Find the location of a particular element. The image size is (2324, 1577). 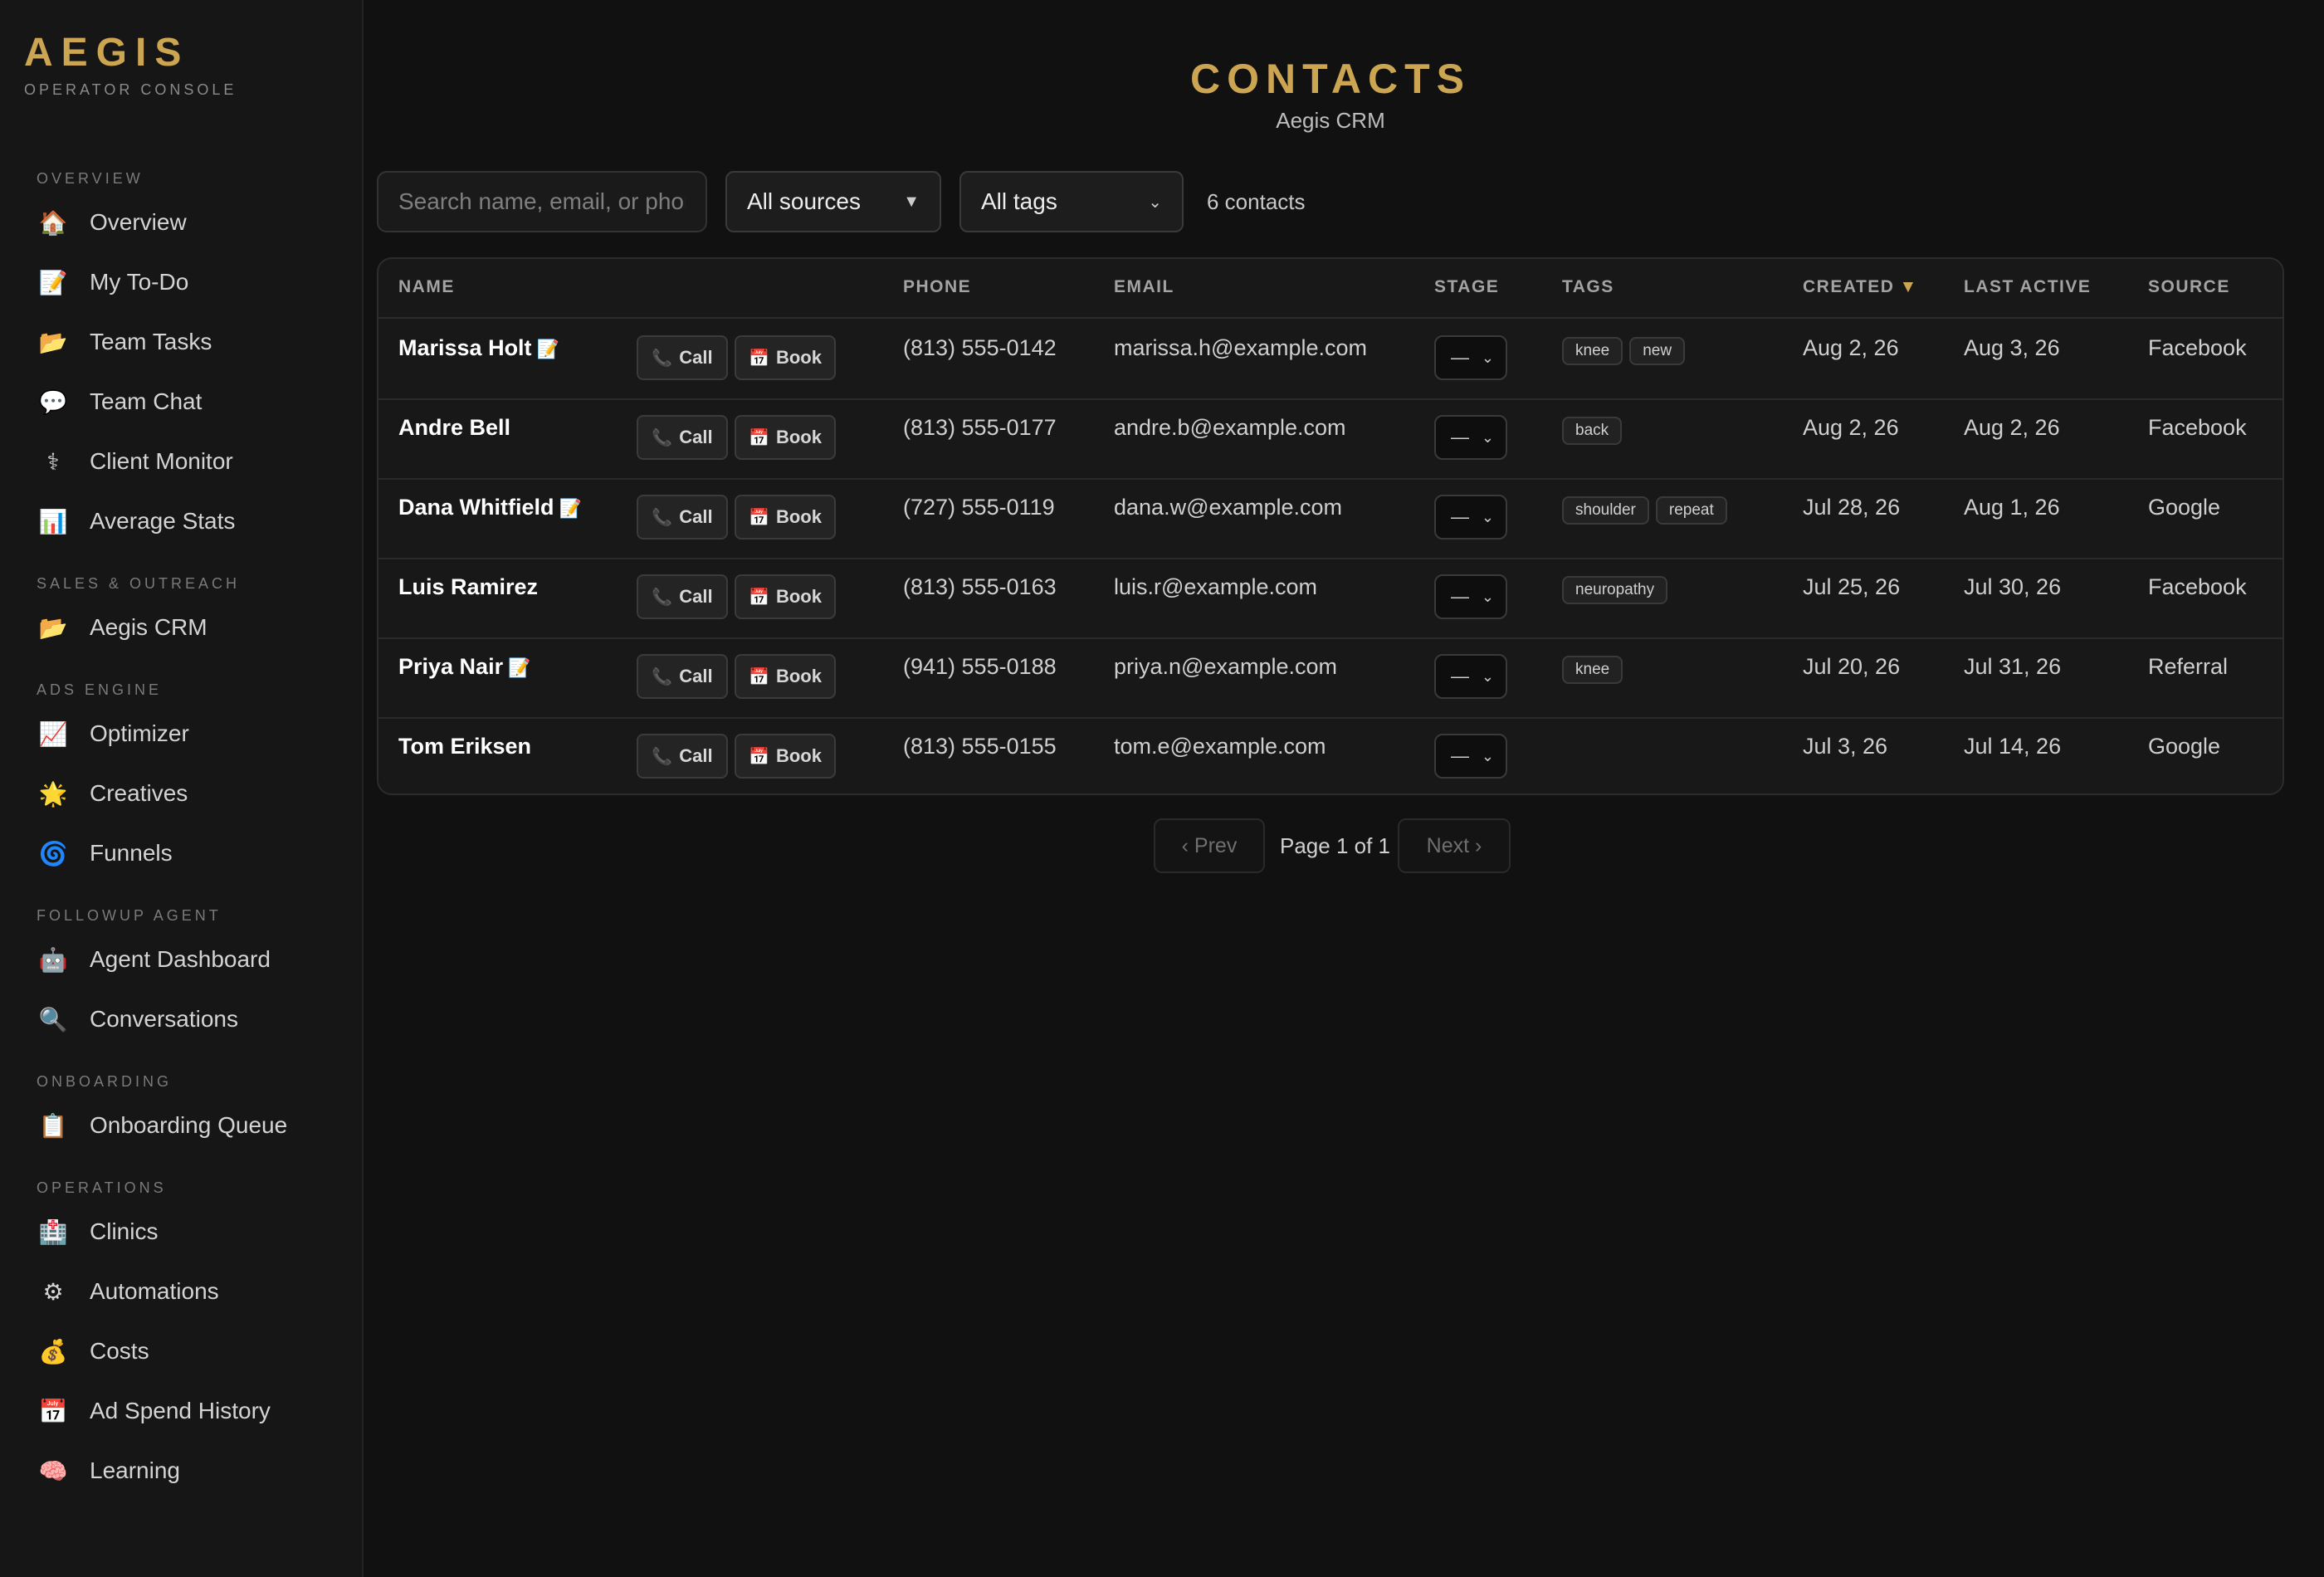

contact-name: Dana Whitfield is located at coordinates (476, 508).